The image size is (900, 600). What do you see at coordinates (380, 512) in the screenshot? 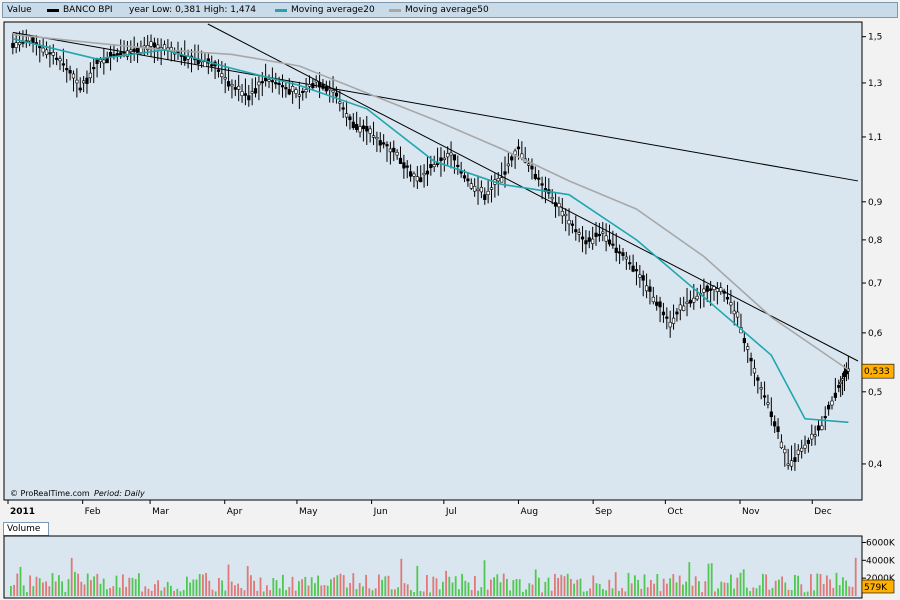
I see `x-tick-label: Jun` at bounding box center [380, 512].